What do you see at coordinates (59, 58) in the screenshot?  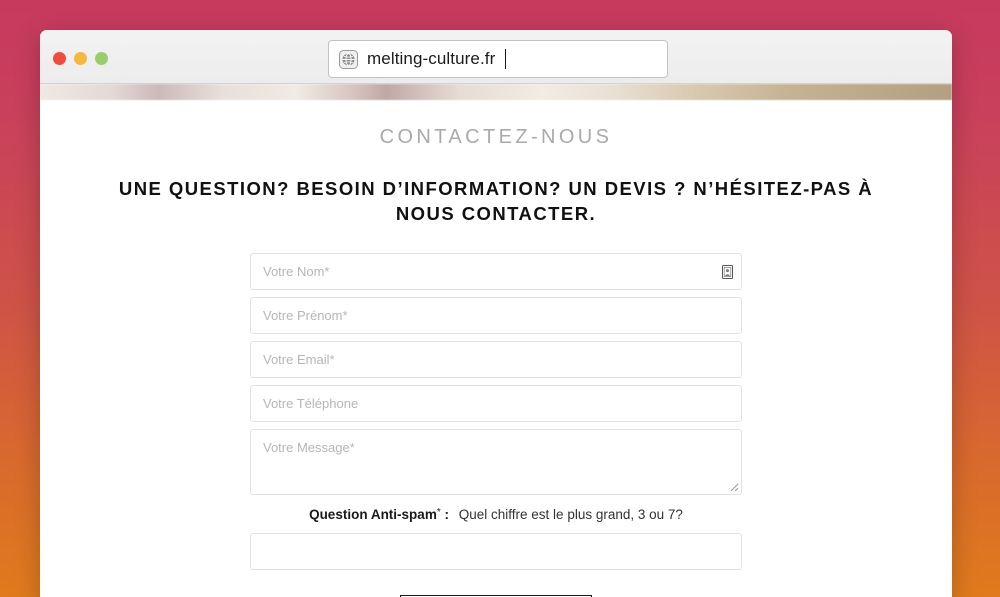 I see `close-window-button` at bounding box center [59, 58].